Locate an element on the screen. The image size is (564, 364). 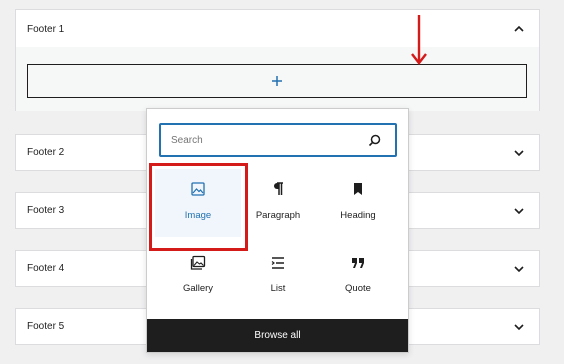
image-icon is located at coordinates (198, 189).